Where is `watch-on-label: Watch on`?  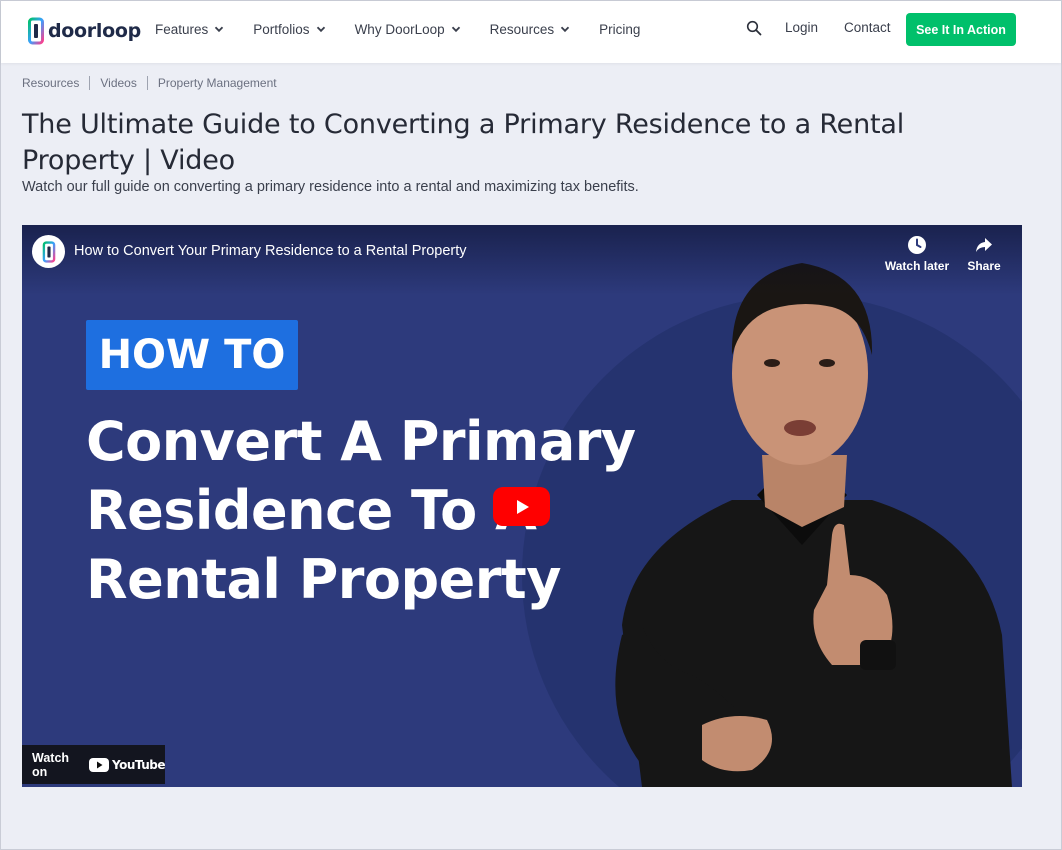 watch-on-label: Watch on is located at coordinates (51, 764).